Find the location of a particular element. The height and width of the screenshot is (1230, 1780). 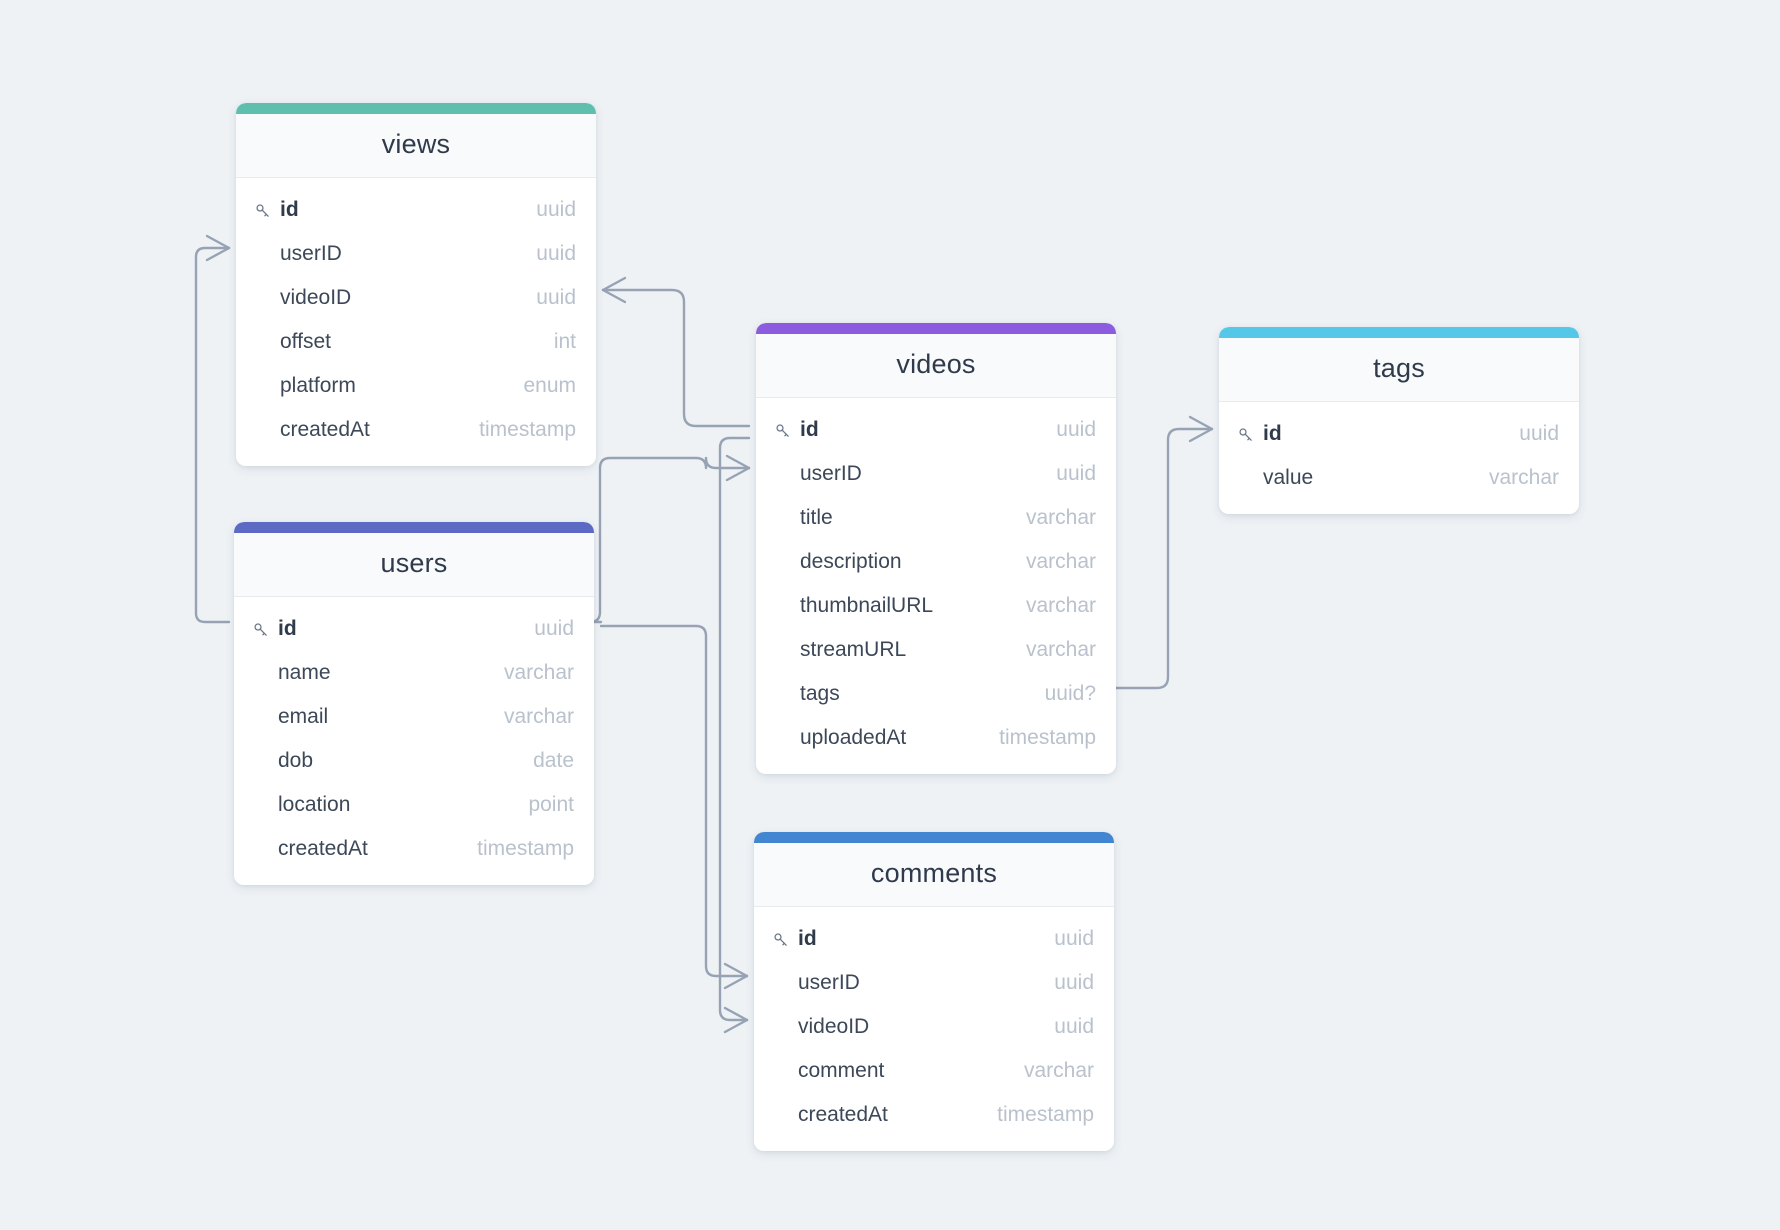

edge-videos-userid-users-id is located at coordinates (669, 539).